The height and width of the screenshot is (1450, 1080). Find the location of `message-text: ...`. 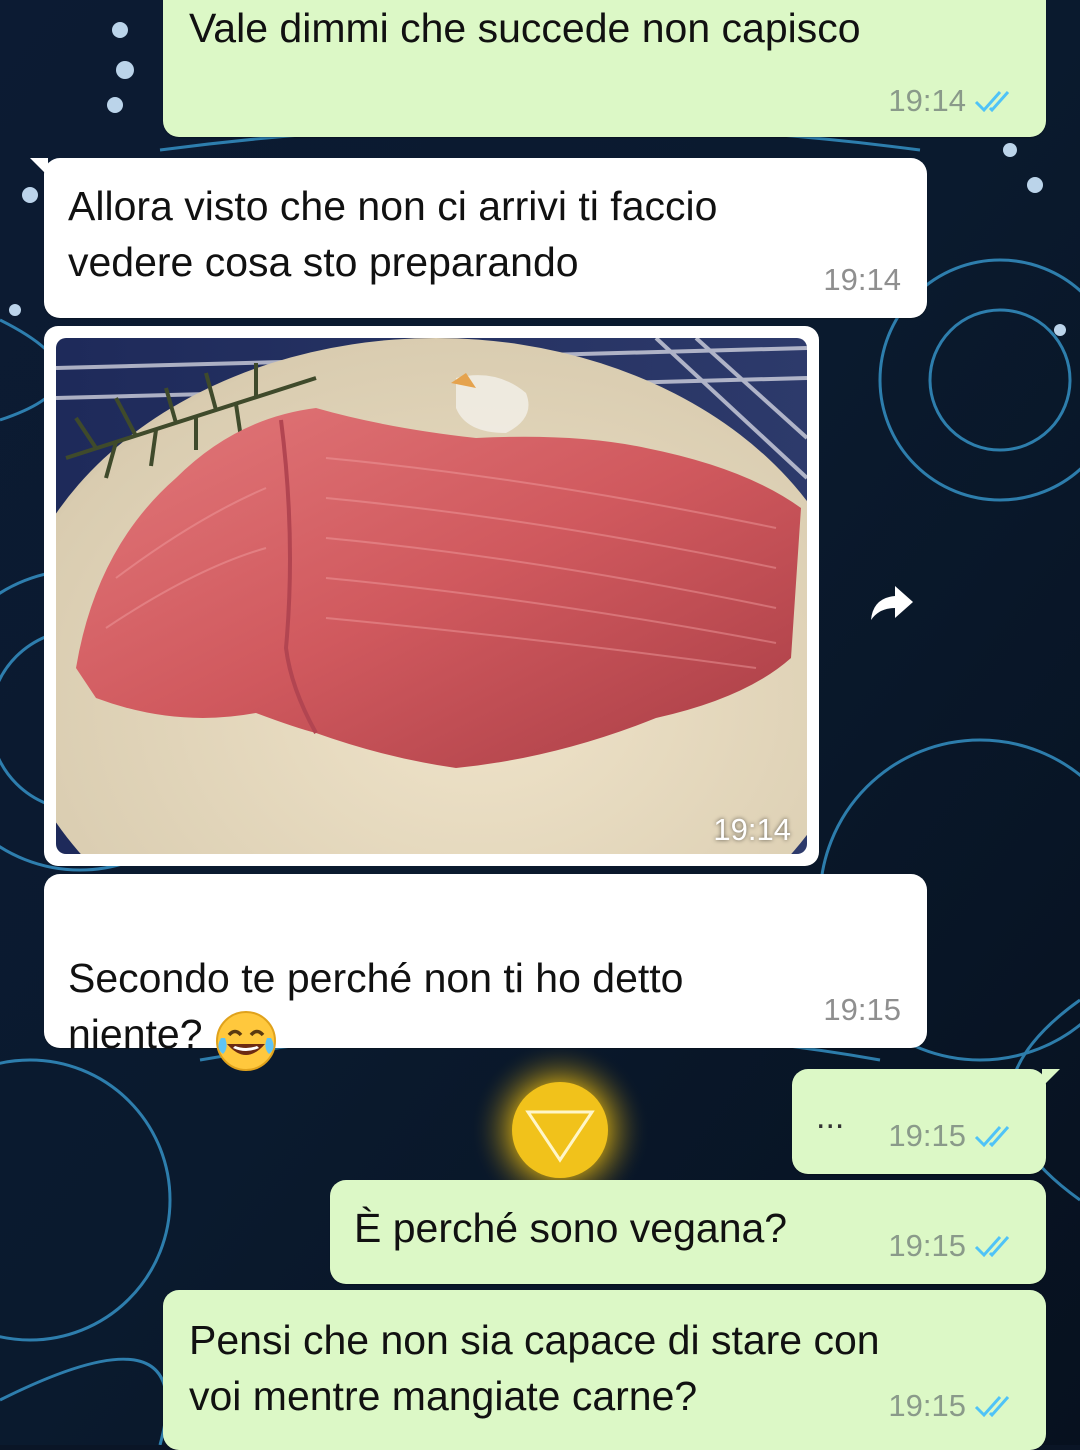

message-text: ... is located at coordinates (830, 1117).